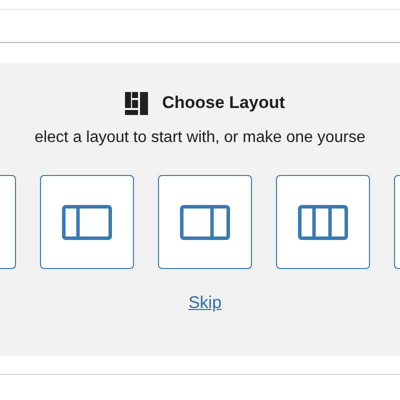  What do you see at coordinates (223, 103) in the screenshot?
I see `title: Choose Layout` at bounding box center [223, 103].